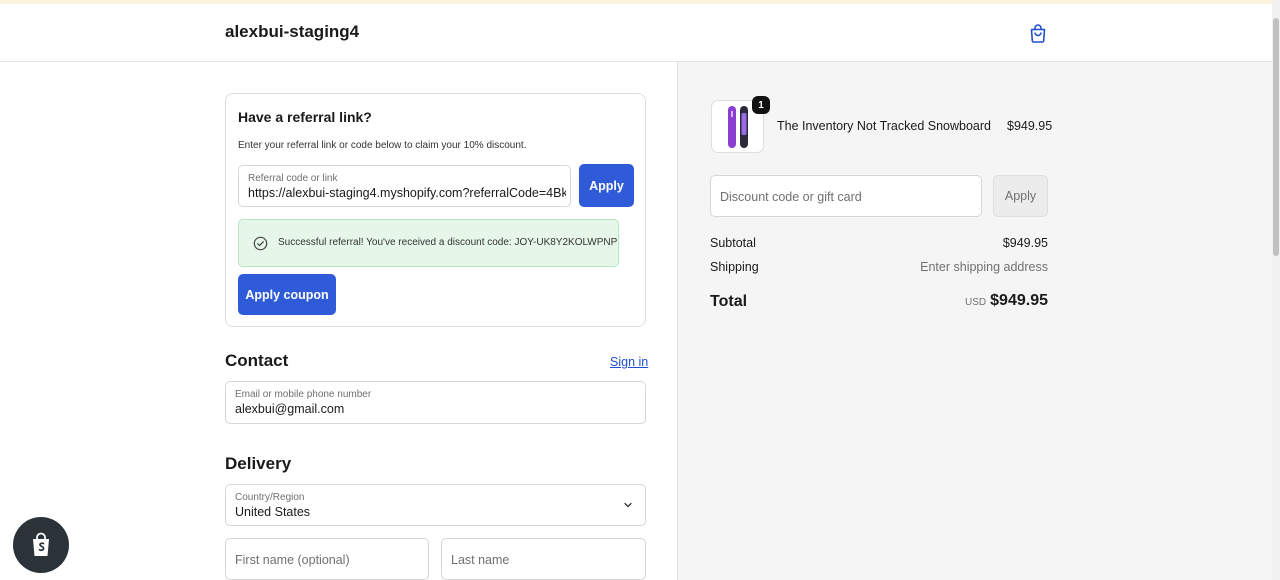 The height and width of the screenshot is (580, 1280). Describe the element at coordinates (1020, 196) in the screenshot. I see `discount-apply-button: Apply` at that location.